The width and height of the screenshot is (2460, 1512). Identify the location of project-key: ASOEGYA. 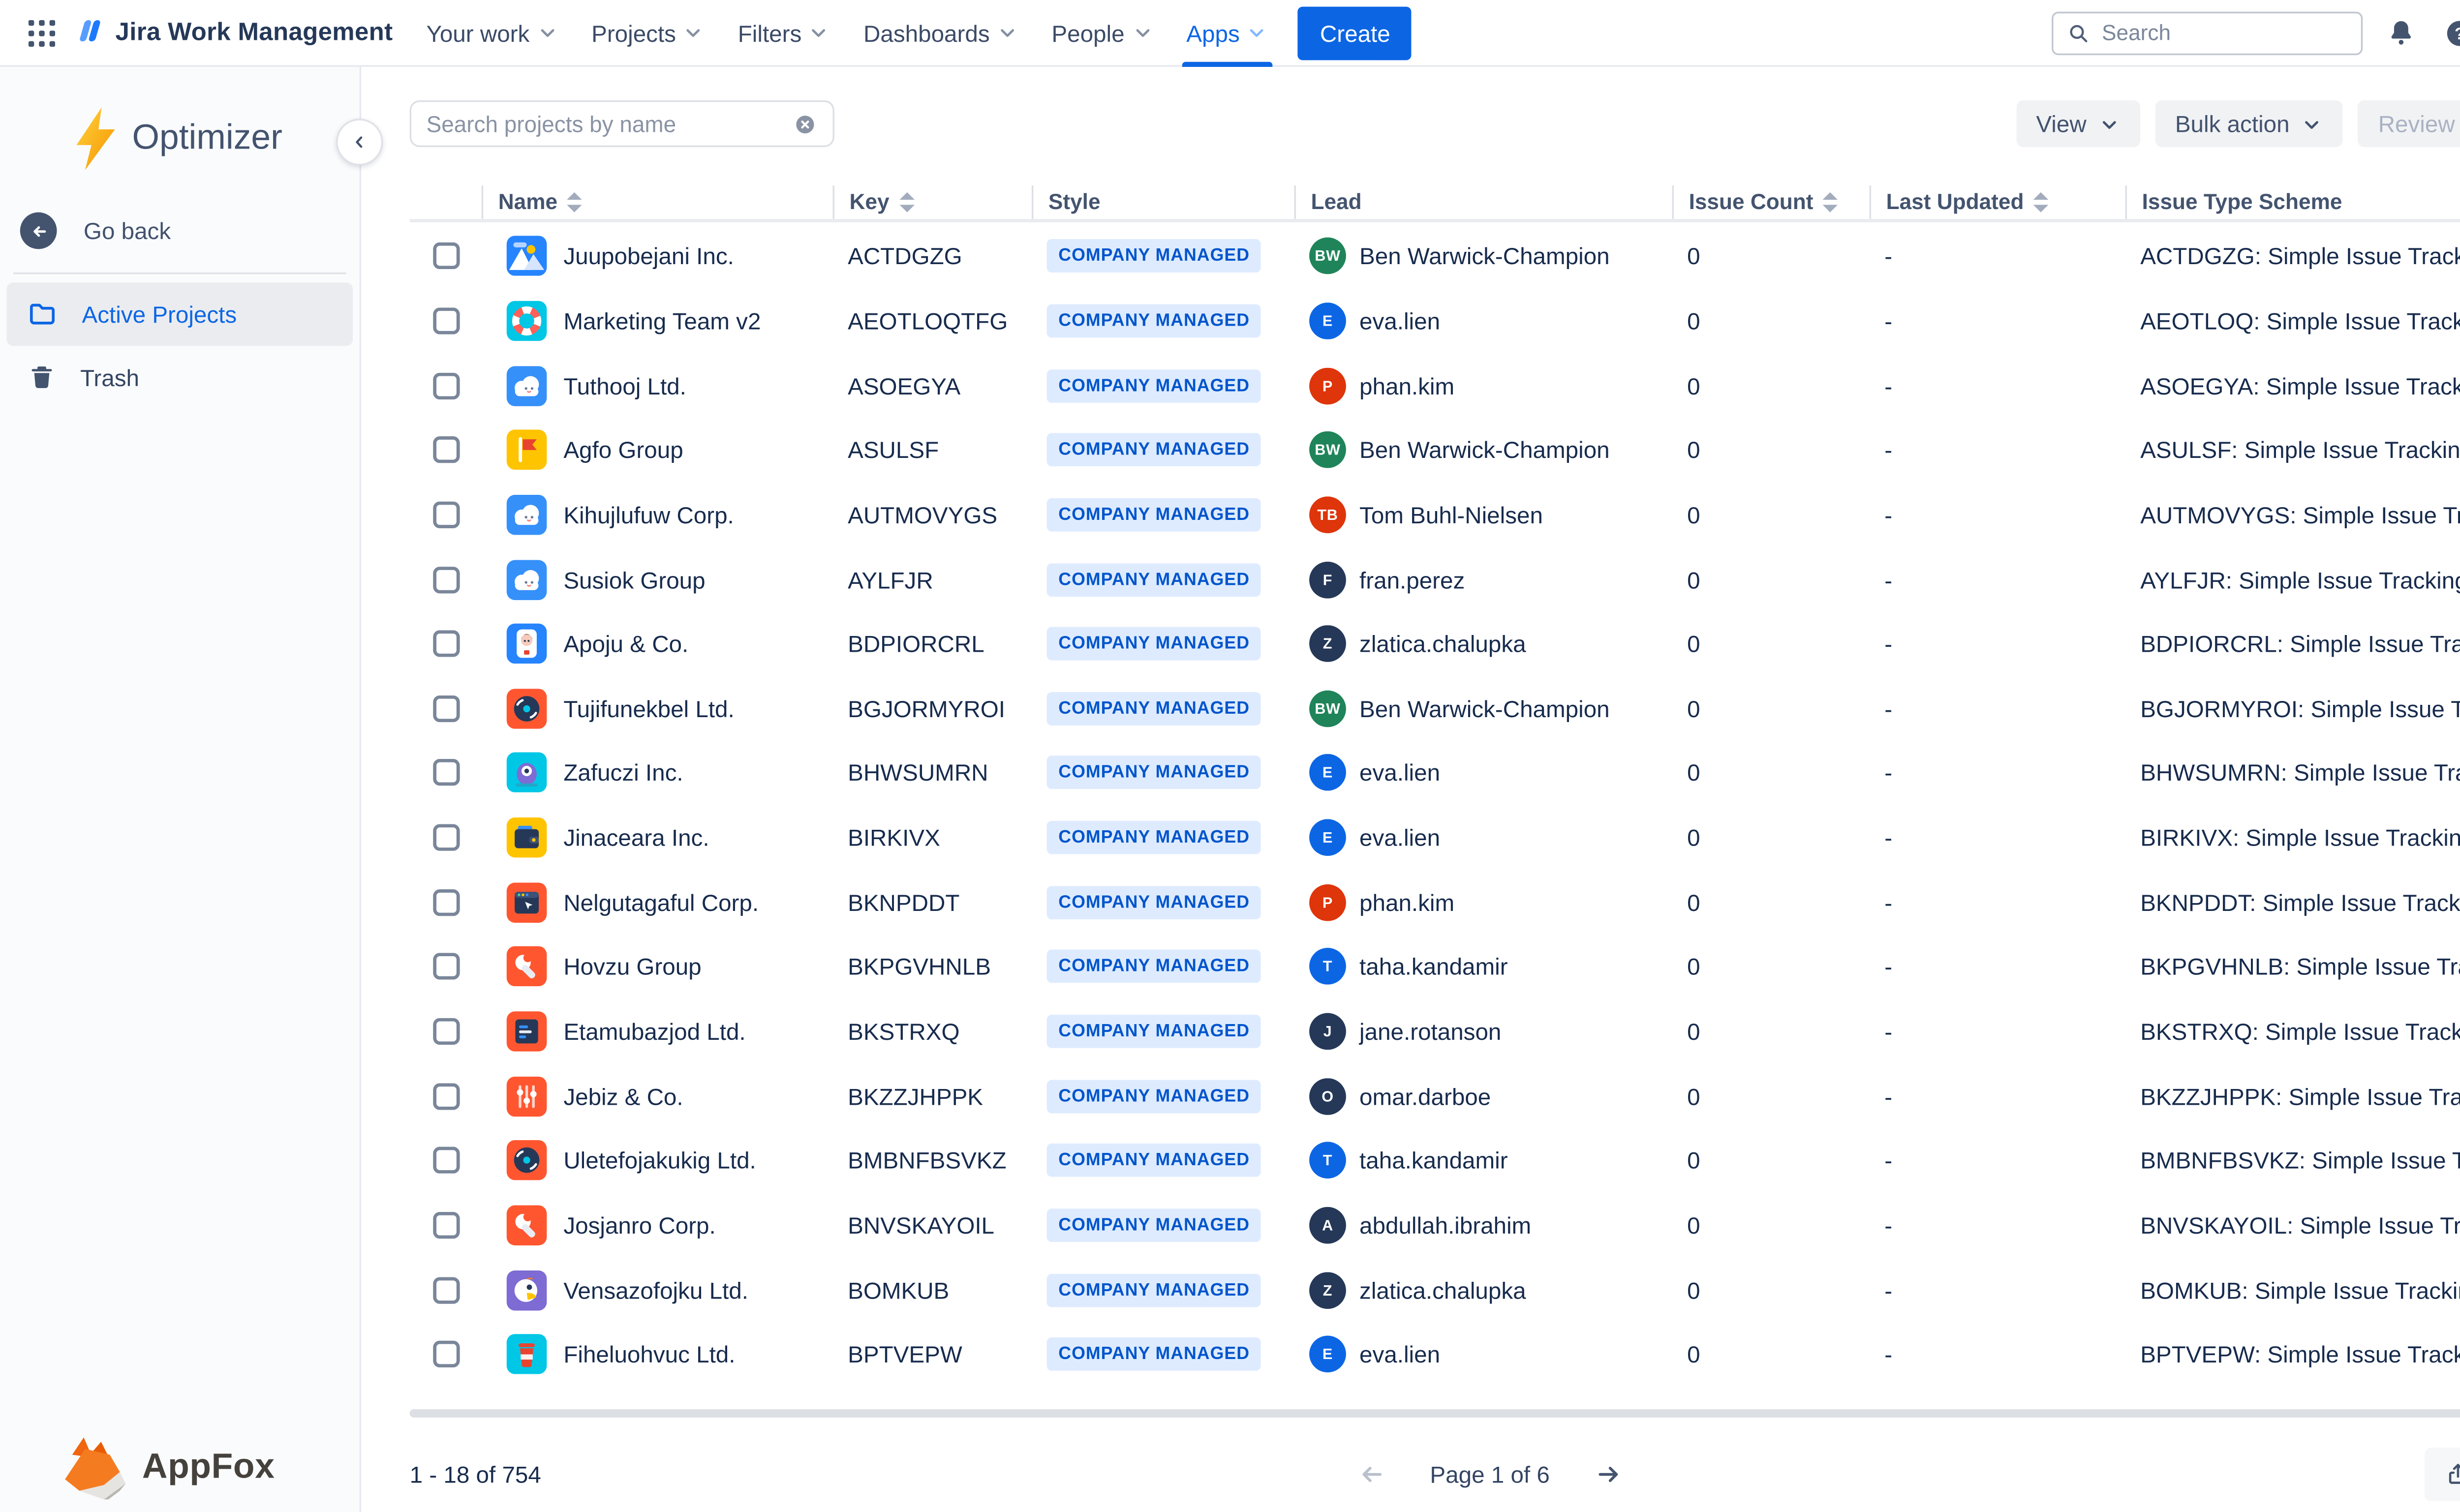
(904, 386).